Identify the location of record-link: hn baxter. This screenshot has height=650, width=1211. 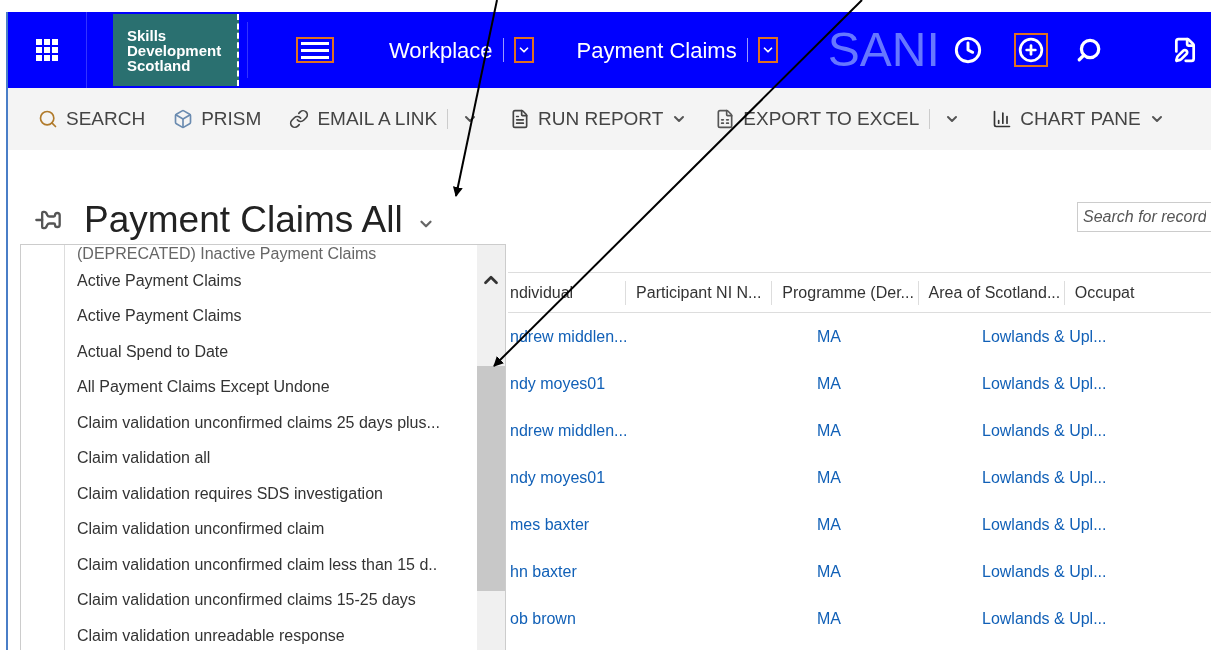
(543, 571).